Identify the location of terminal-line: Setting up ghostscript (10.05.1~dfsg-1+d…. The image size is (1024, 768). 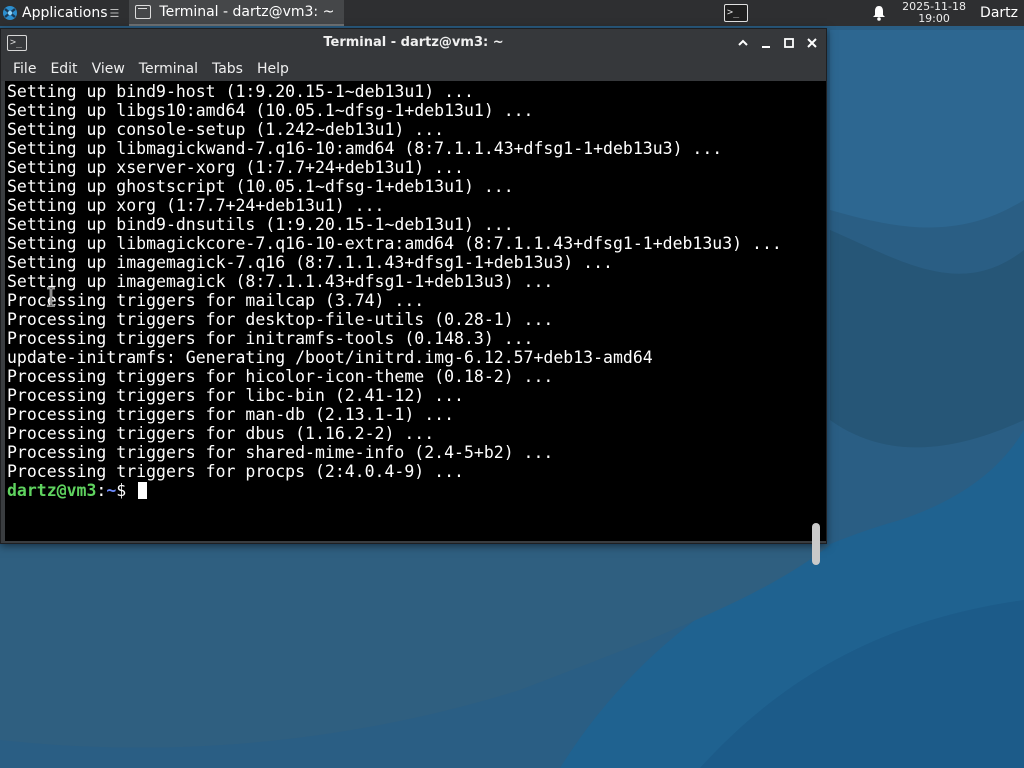
(260, 186).